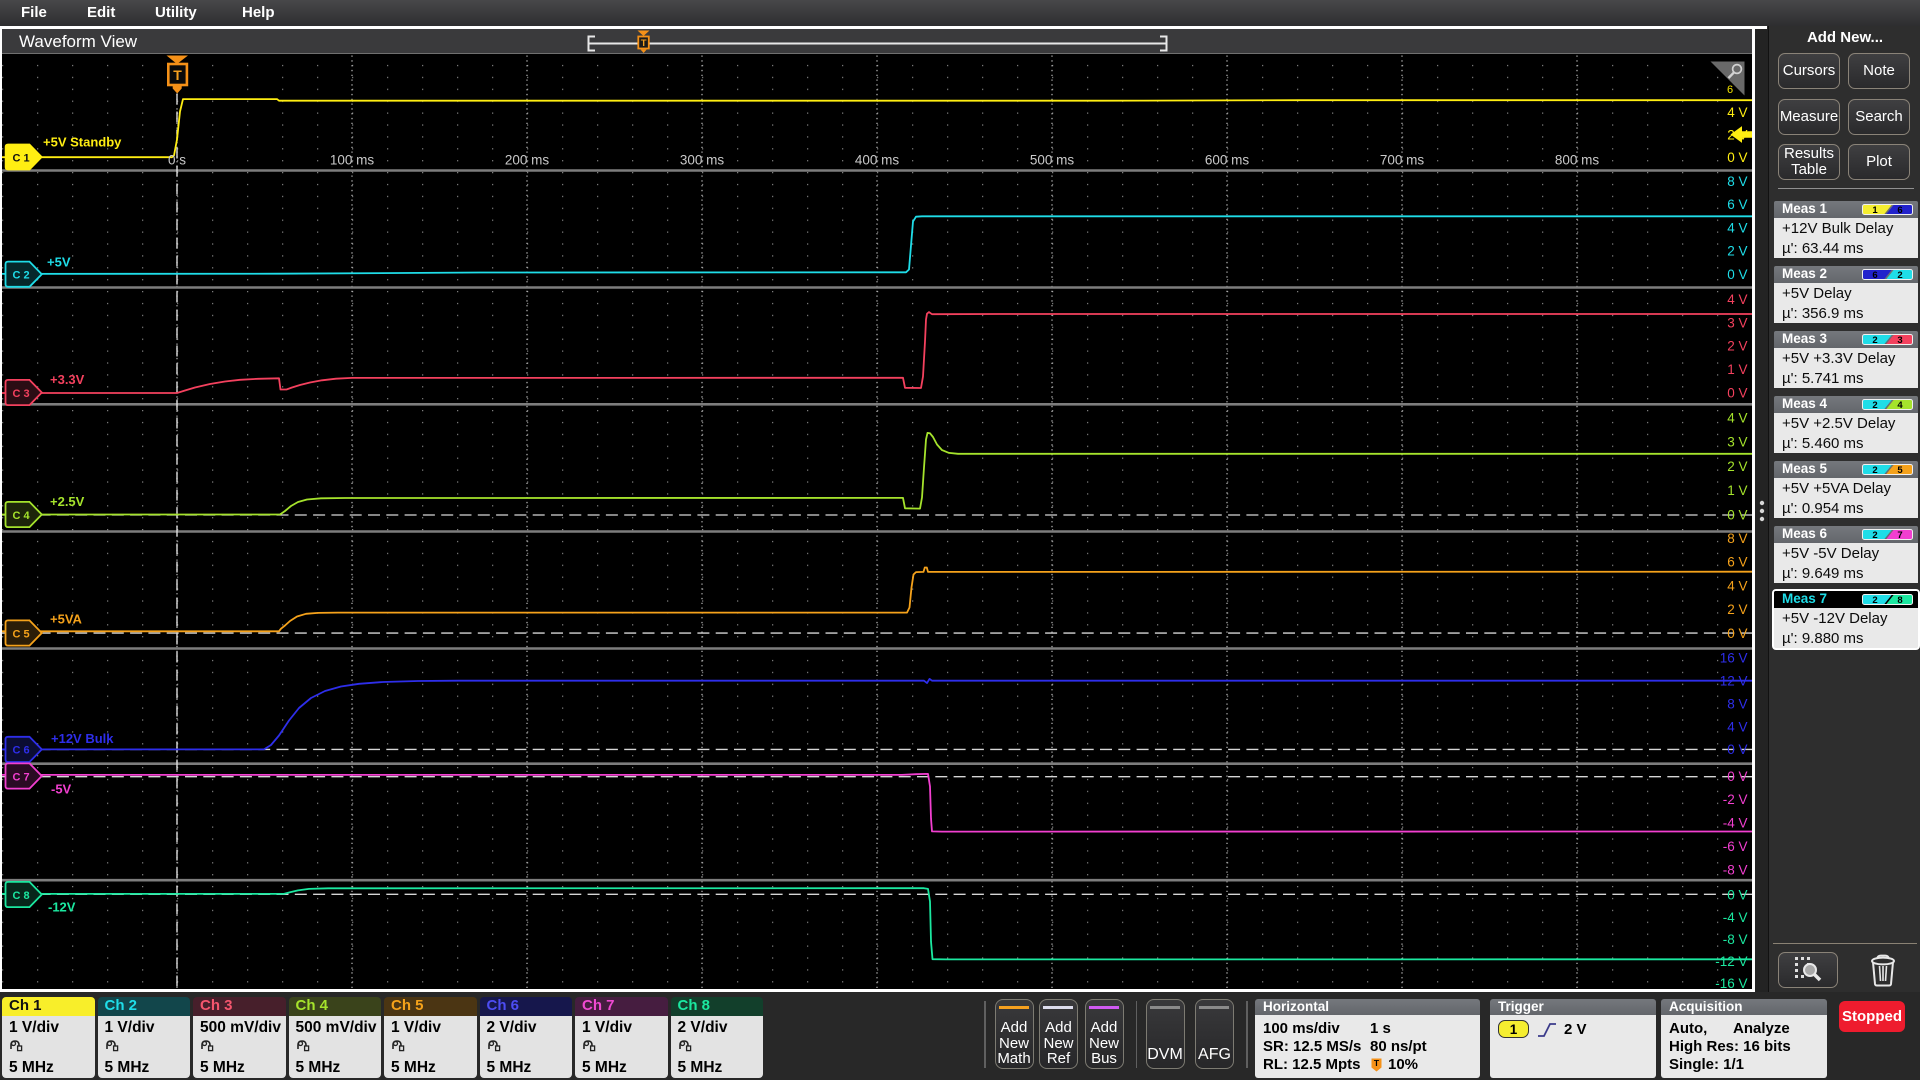  I want to click on svg-text: 800 ms, so click(1577, 159).